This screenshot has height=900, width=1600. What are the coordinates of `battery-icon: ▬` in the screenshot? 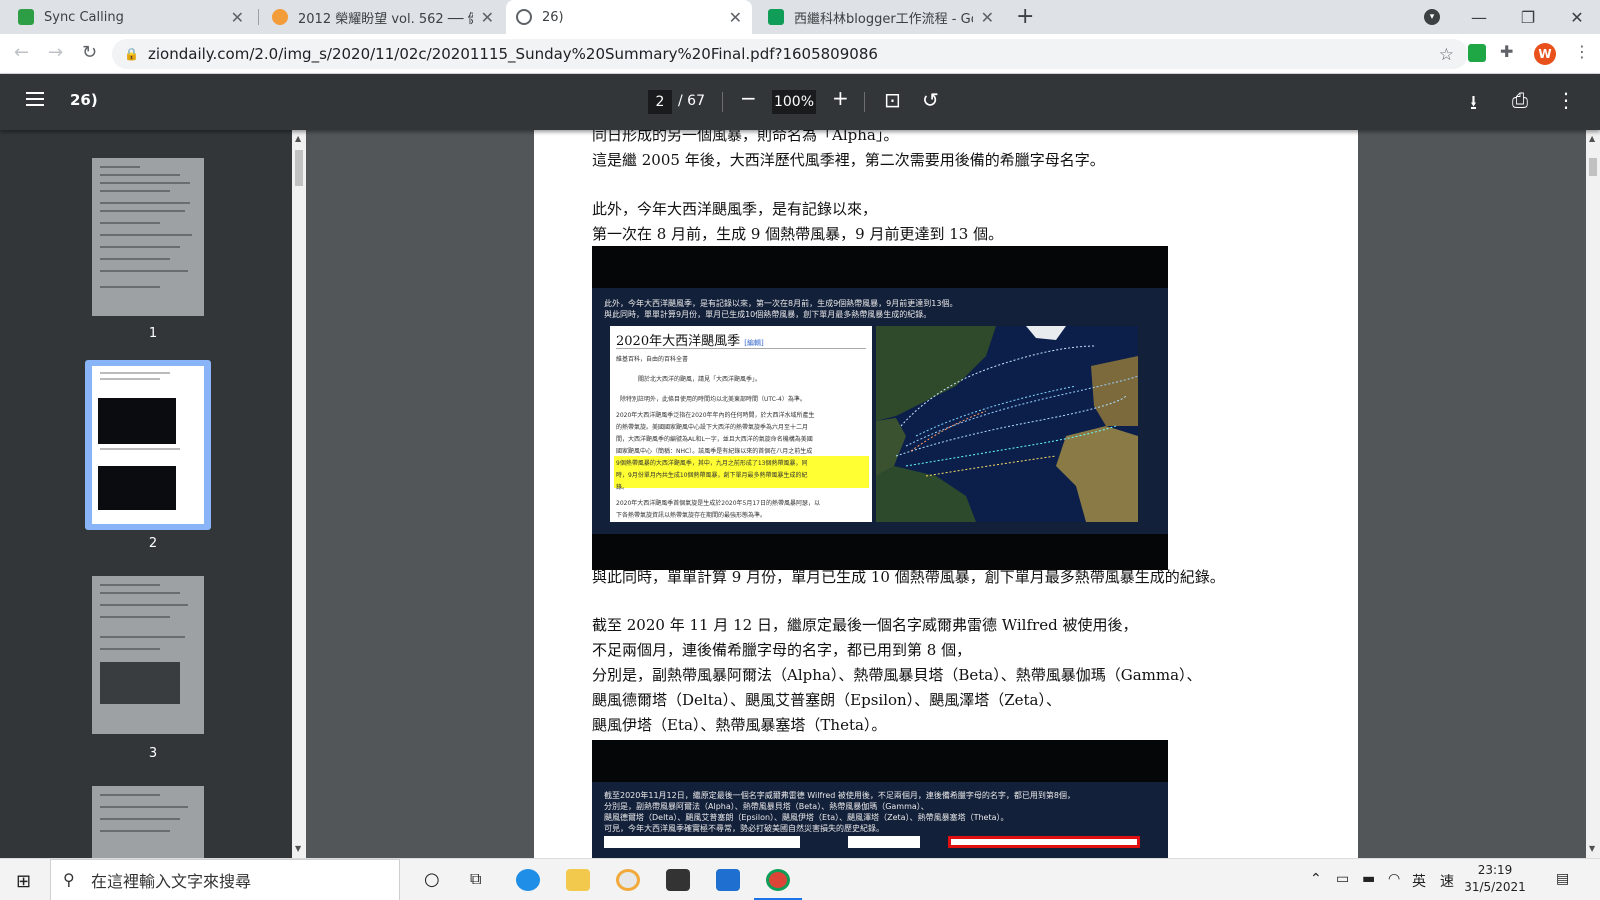 It's located at (1368, 879).